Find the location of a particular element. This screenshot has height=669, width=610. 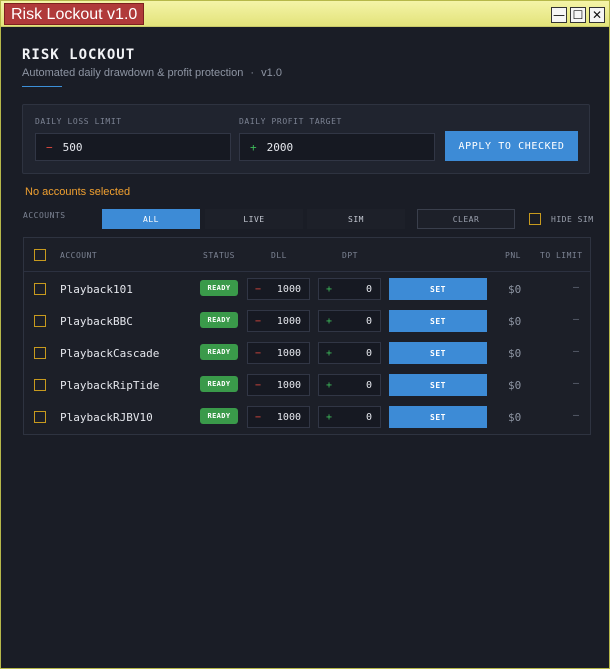

daily-loss-limit-label: DAILY LOSS LIMIT is located at coordinates (78, 121).